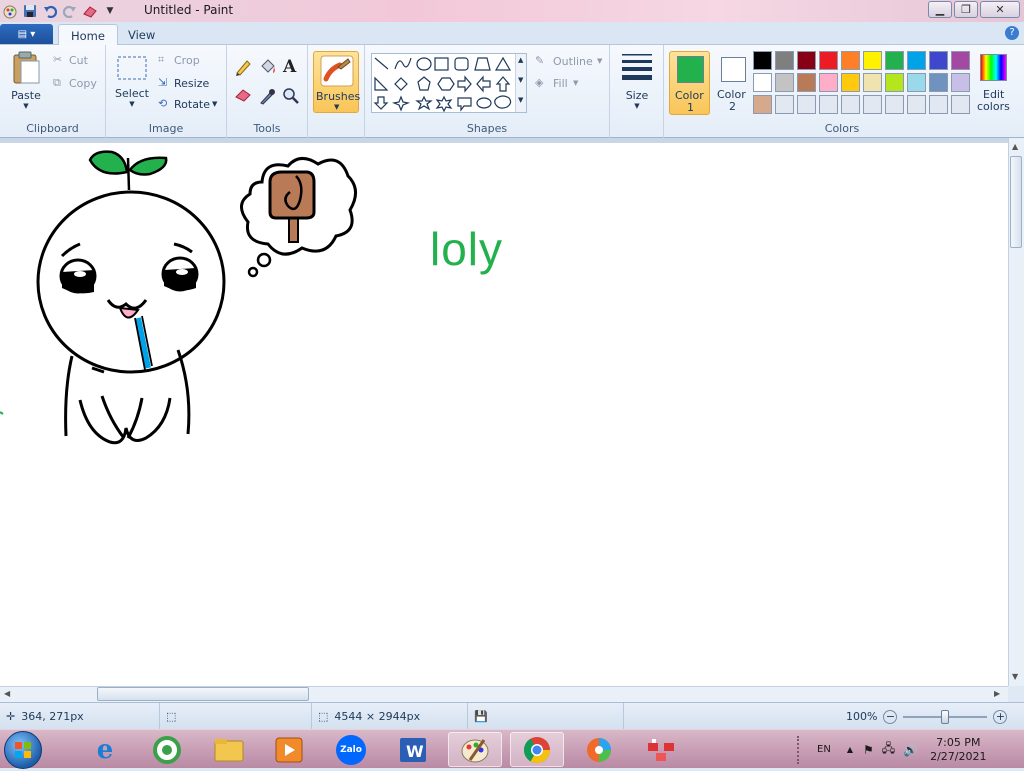  Describe the element at coordinates (599, 749) in the screenshot. I see `taskbar-app-circle` at that location.